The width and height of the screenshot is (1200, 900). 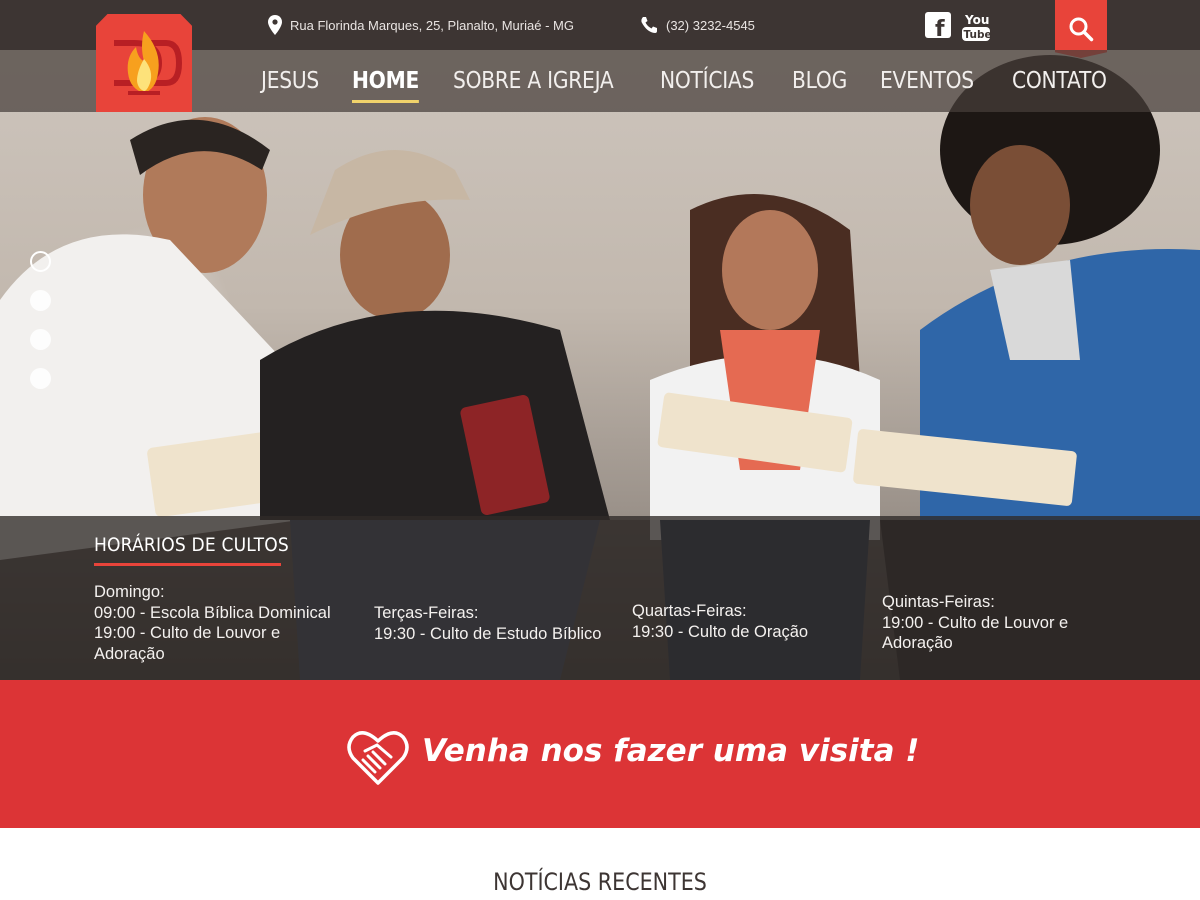 I want to click on phone-icon, so click(x=649, y=25).